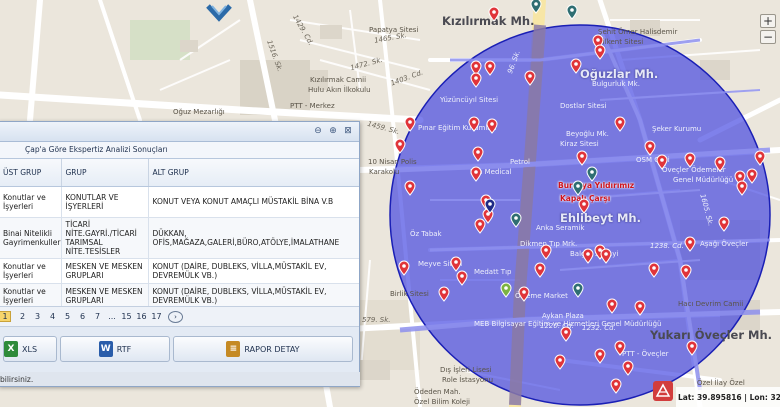 The height and width of the screenshot is (407, 780). What do you see at coordinates (333, 131) in the screenshot?
I see `pin-icon: ⊕` at bounding box center [333, 131].